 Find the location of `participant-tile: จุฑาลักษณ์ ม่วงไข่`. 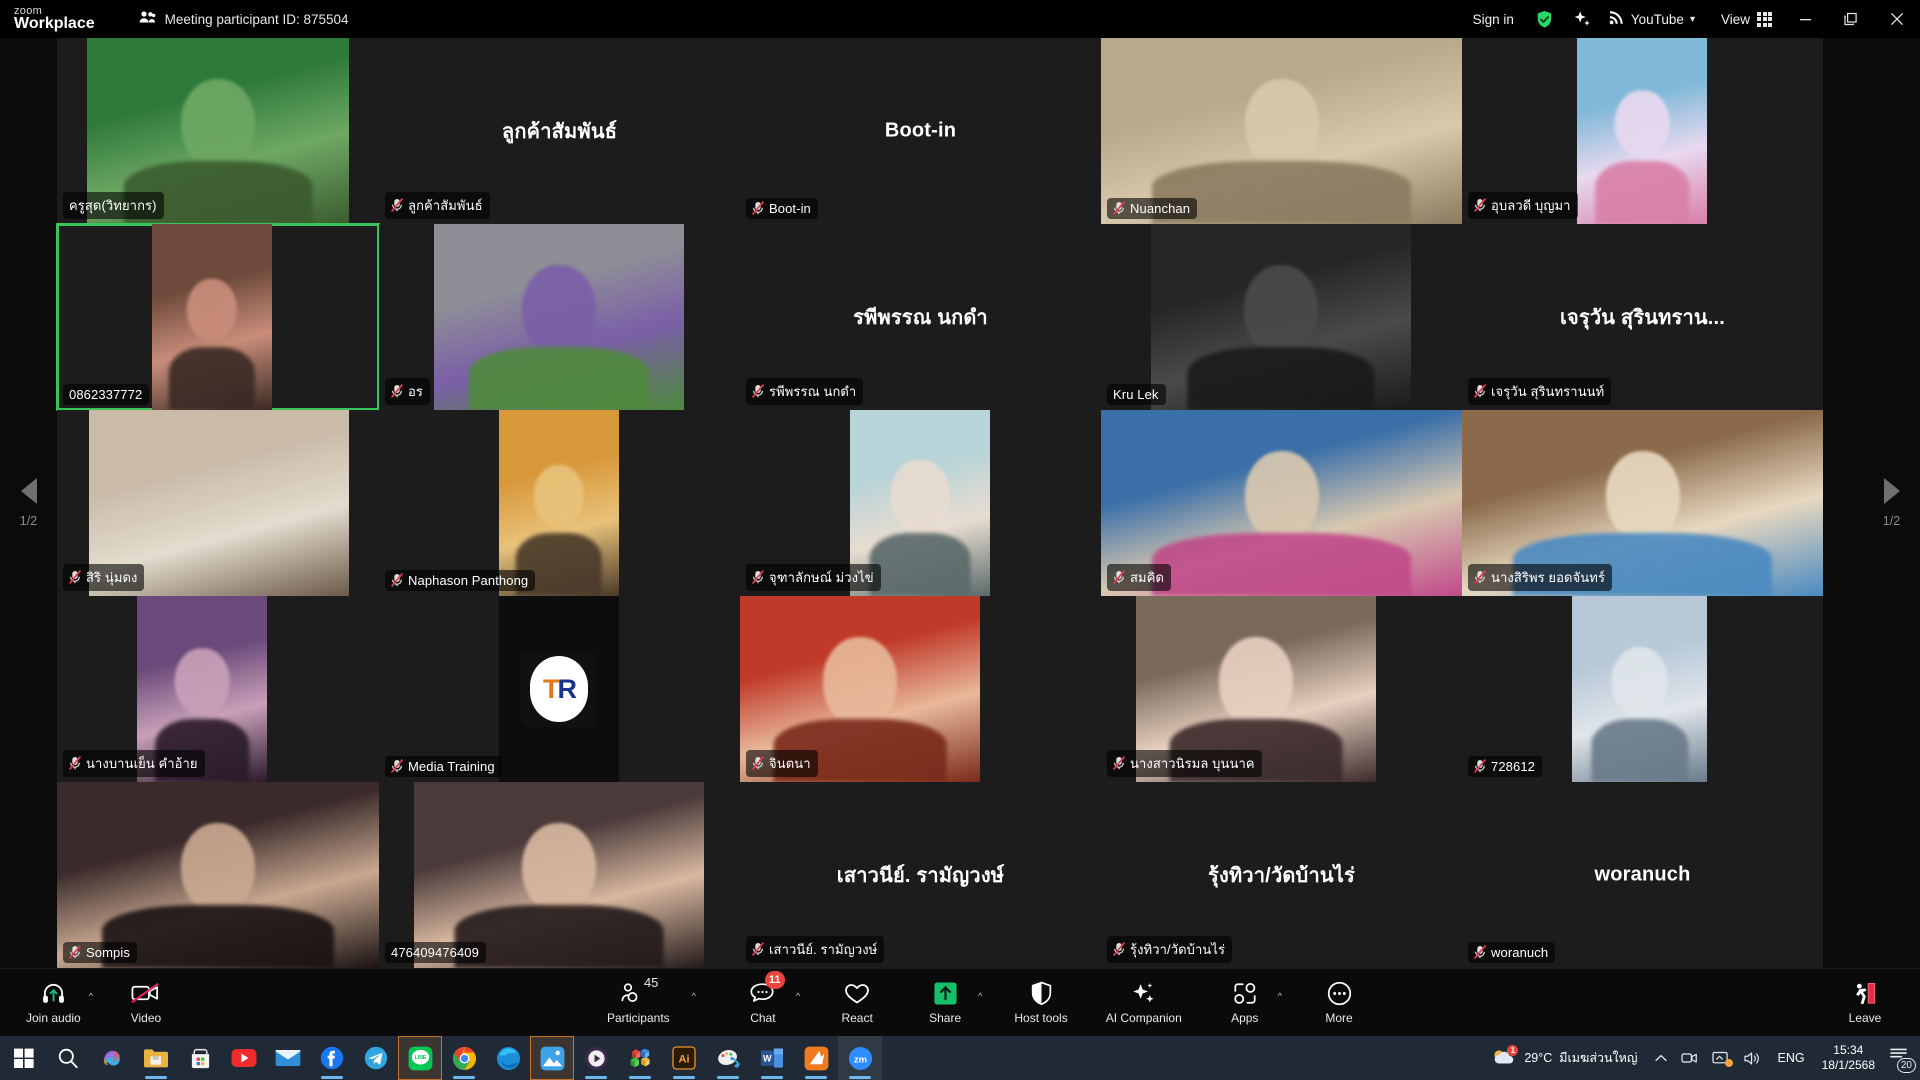

participant-tile: จุฑาลักษณ์ ม่วงไข่ is located at coordinates (920, 503).